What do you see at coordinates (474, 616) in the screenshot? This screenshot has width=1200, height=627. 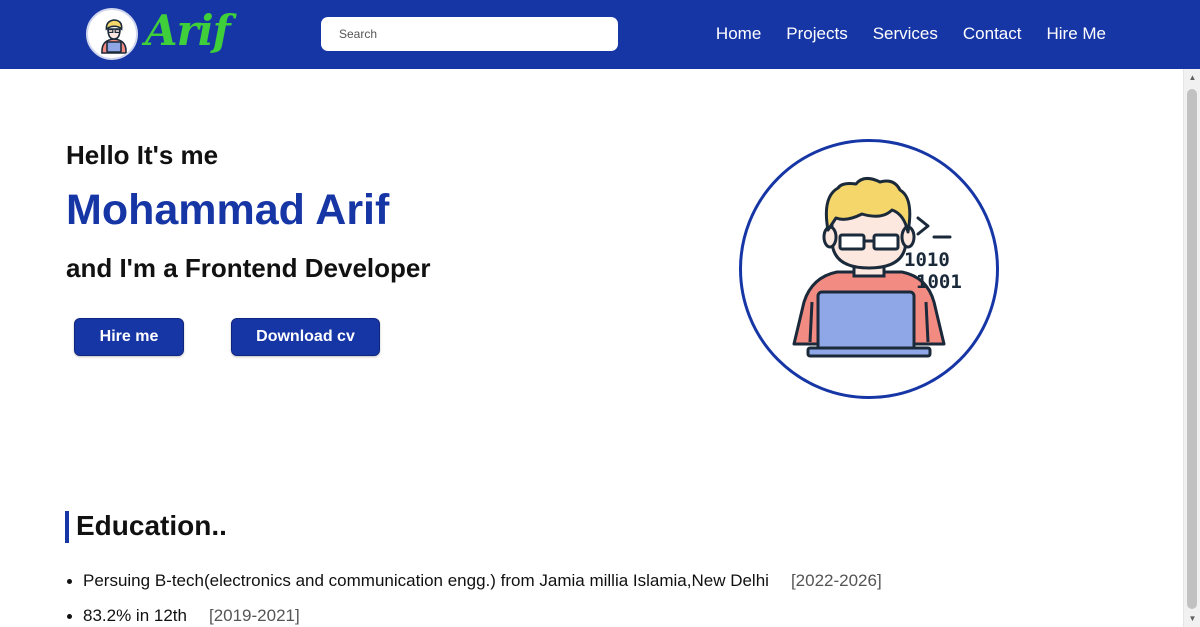 I see `list-item: 83.2% in 12th [2019-2021]` at bounding box center [474, 616].